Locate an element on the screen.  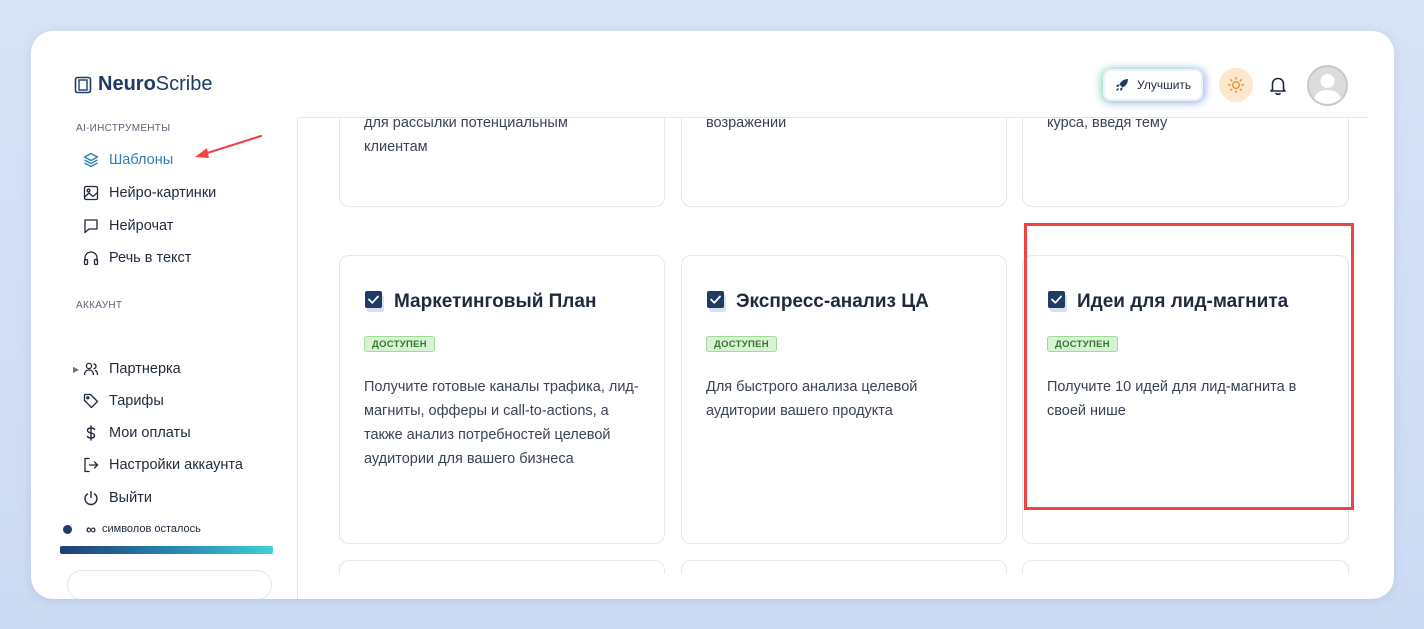
card-title: Идеи для лид-магнита is located at coordinates (1183, 301).